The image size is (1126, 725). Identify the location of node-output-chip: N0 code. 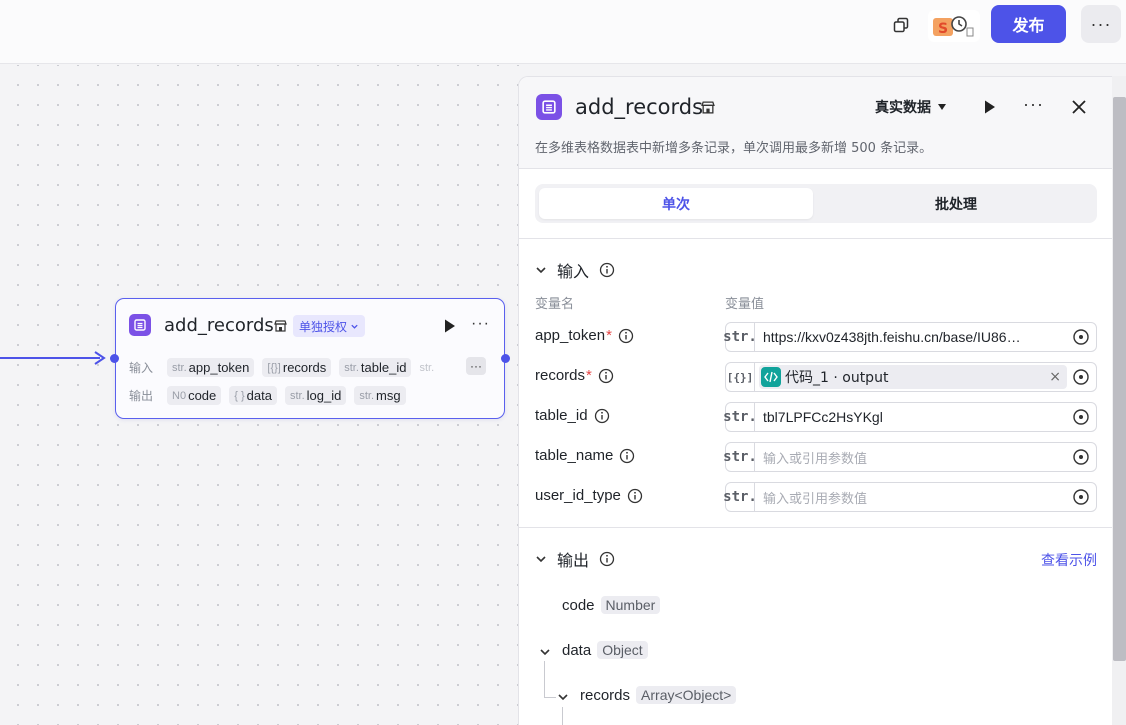
(194, 395).